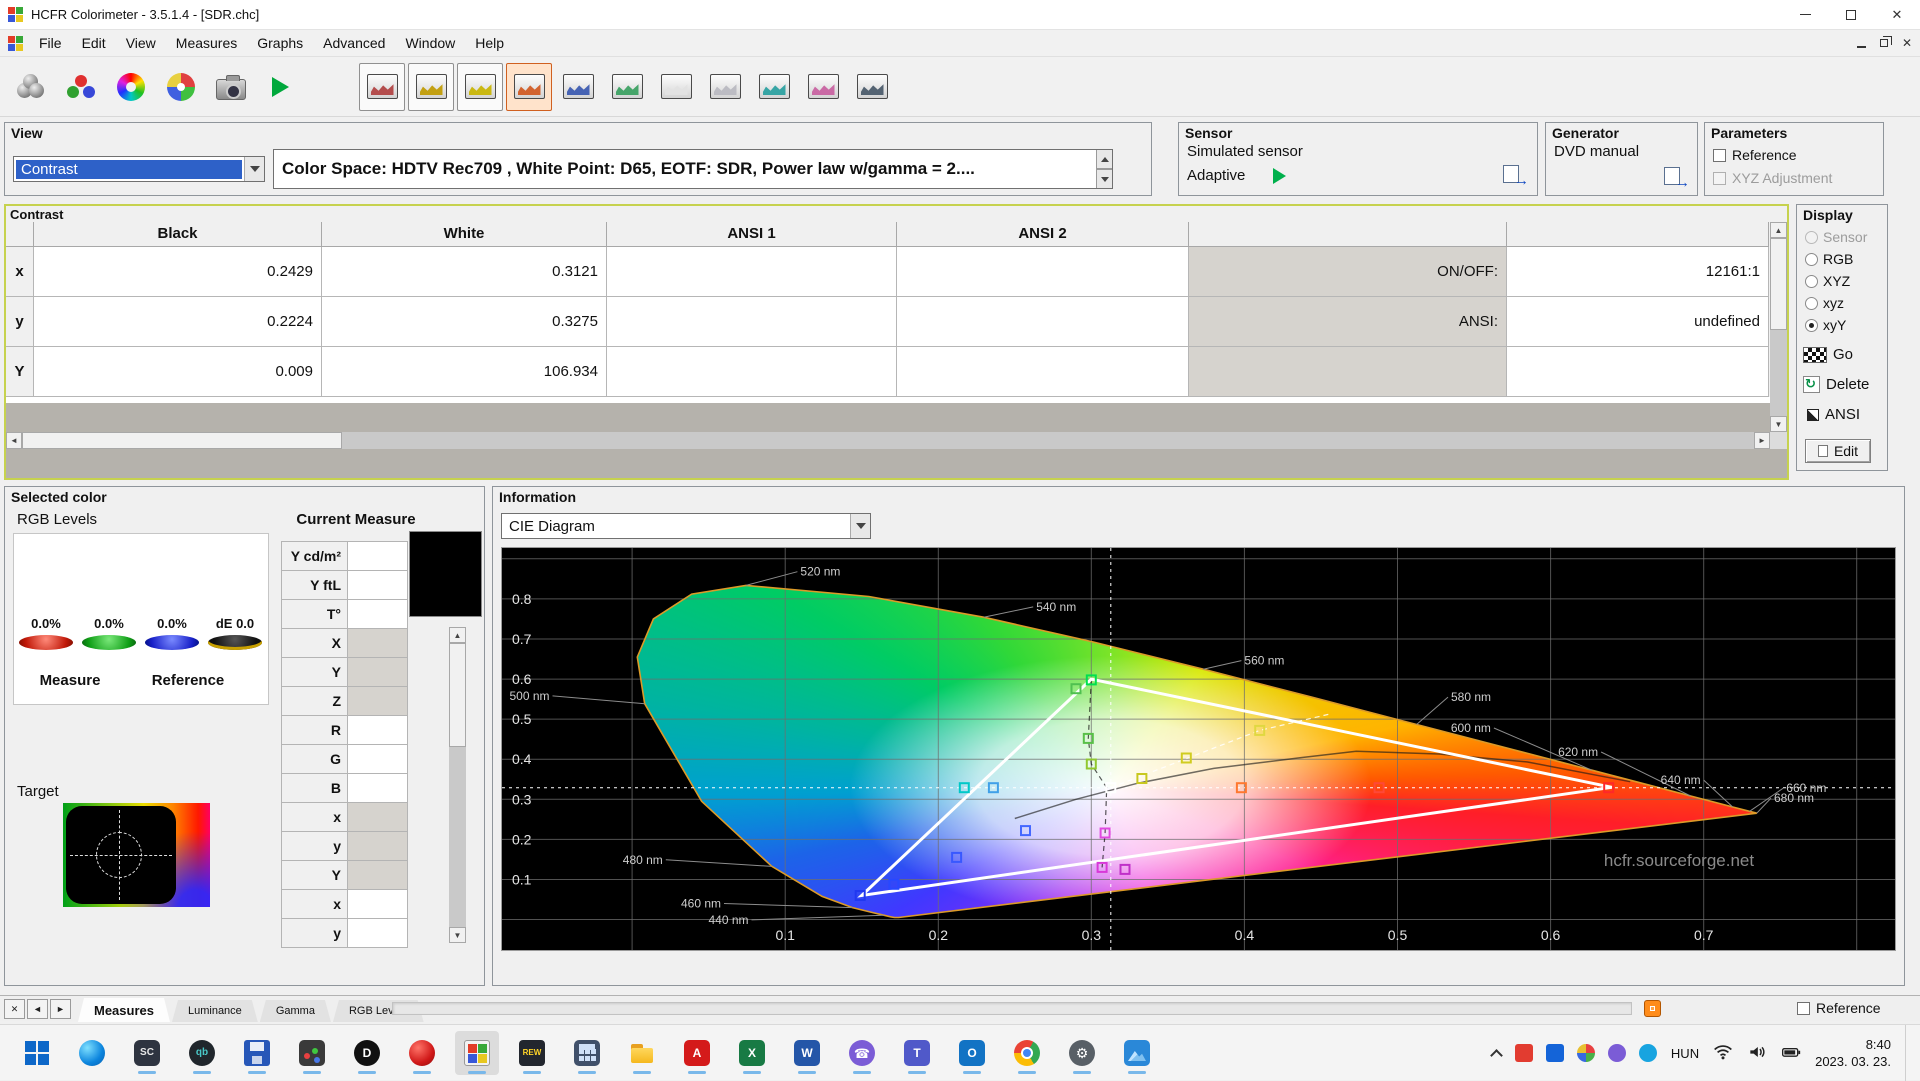 The image size is (1920, 1081). What do you see at coordinates (532, 1053) in the screenshot?
I see `rew-icon: REW` at bounding box center [532, 1053].